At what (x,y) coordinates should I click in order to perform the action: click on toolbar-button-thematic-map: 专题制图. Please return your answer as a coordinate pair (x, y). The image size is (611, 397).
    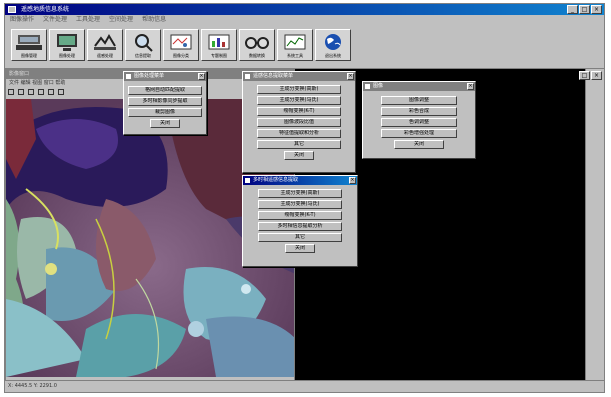
    Looking at the image, I should click on (219, 45).